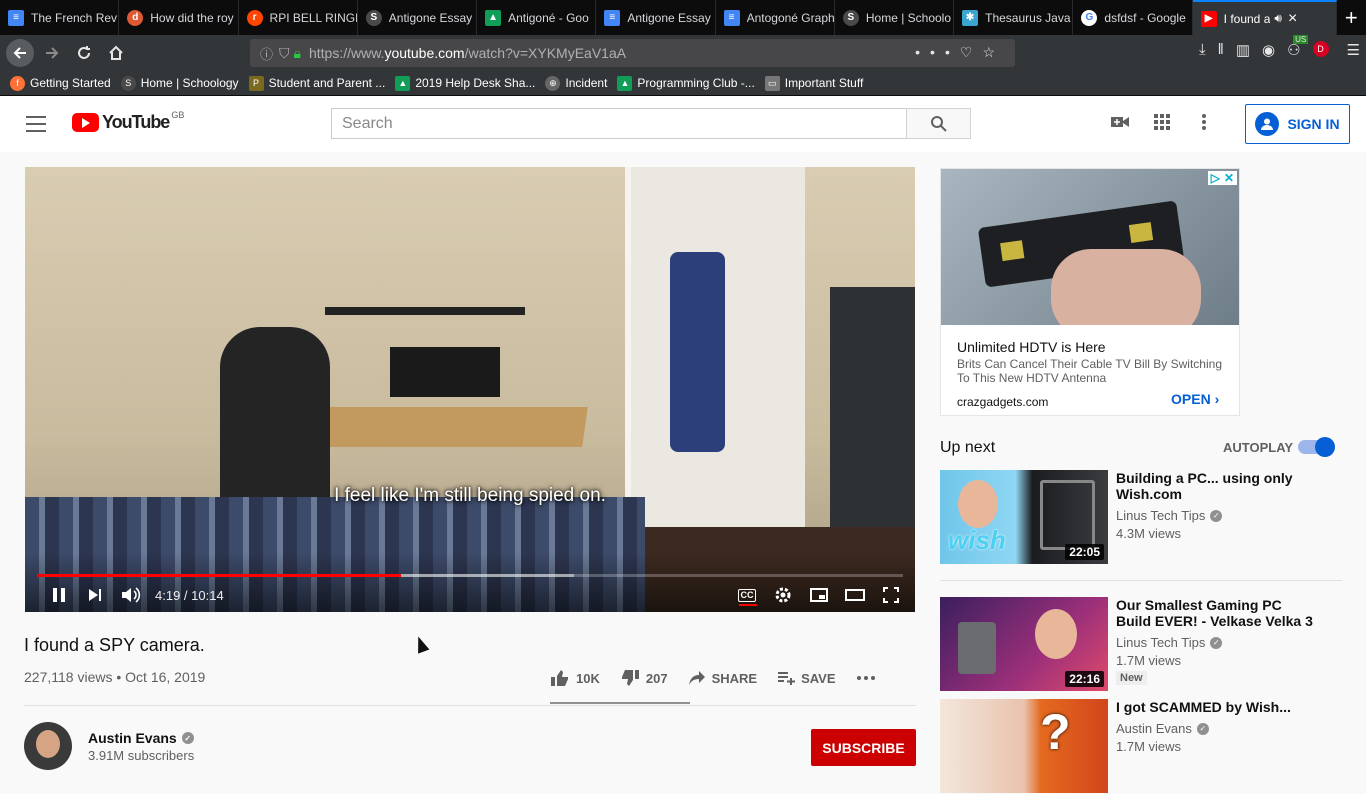 This screenshot has height=794, width=1366. Describe the element at coordinates (1222, 178) in the screenshot. I see `adchoices-icon: ▷ ✕` at that location.